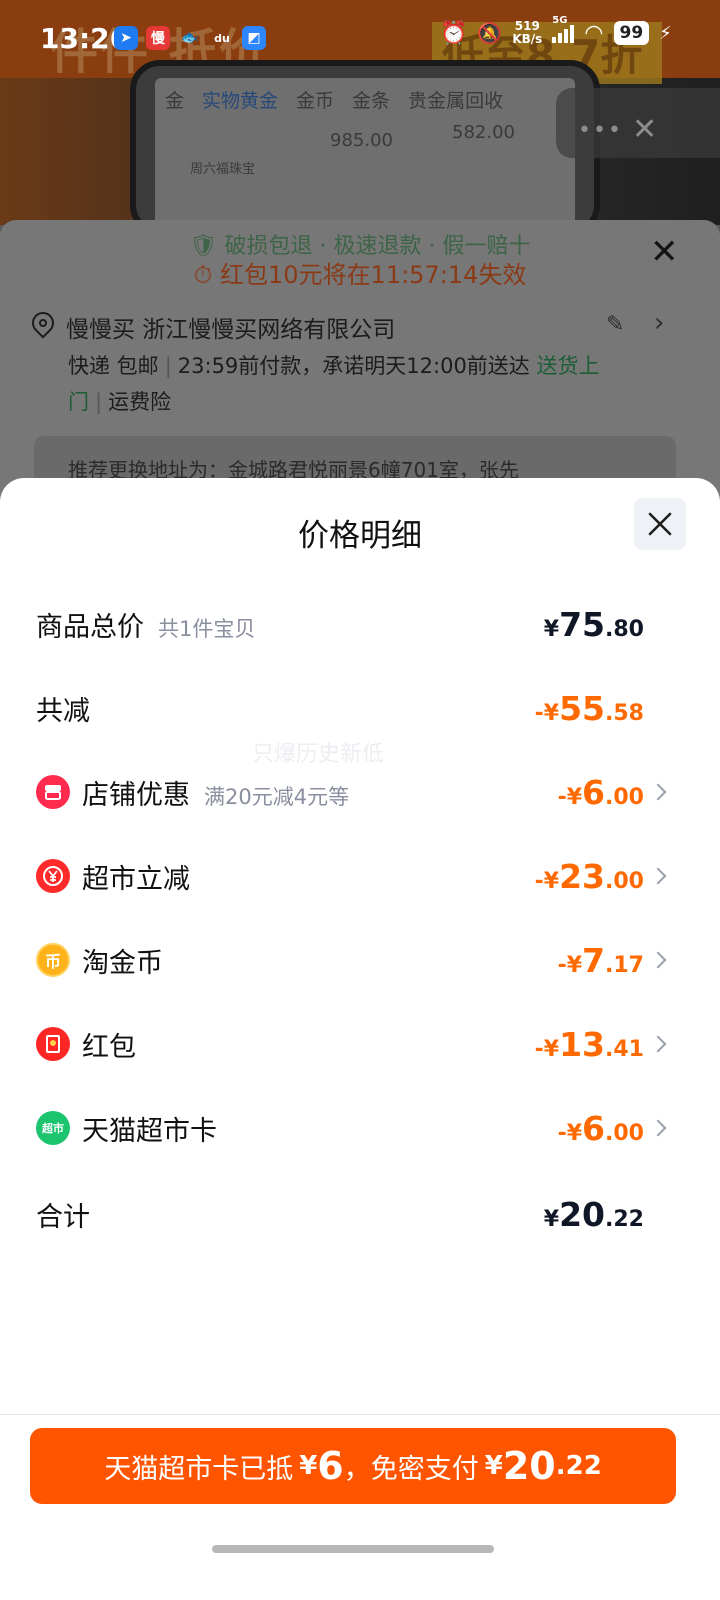 Image resolution: width=720 pixels, height=1600 pixels. I want to click on cellular-signal-icon: 5G, so click(563, 29).